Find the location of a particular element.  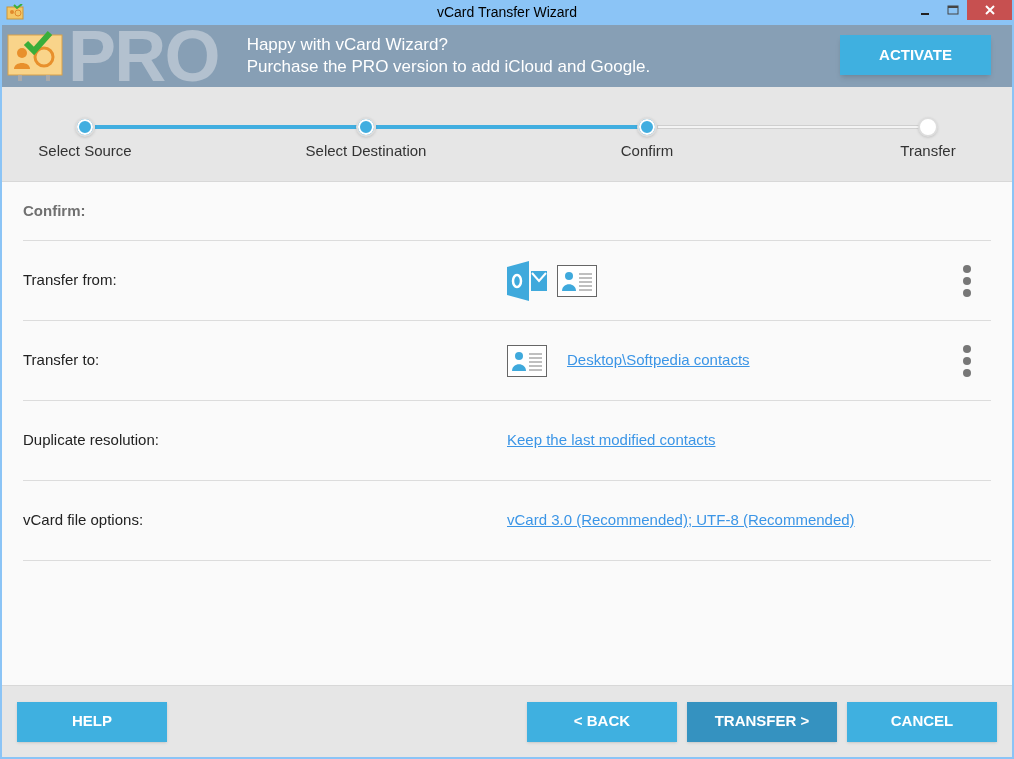

field-label: Duplicate resolution: is located at coordinates (91, 440).